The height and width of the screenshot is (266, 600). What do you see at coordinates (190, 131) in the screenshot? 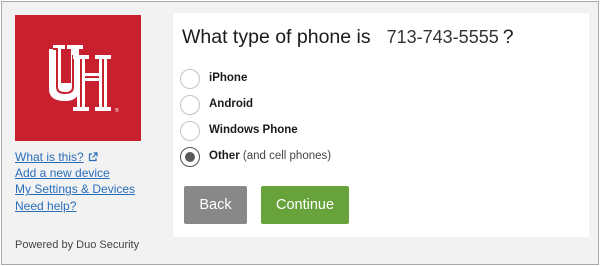
I see `windows-phone-radio` at bounding box center [190, 131].